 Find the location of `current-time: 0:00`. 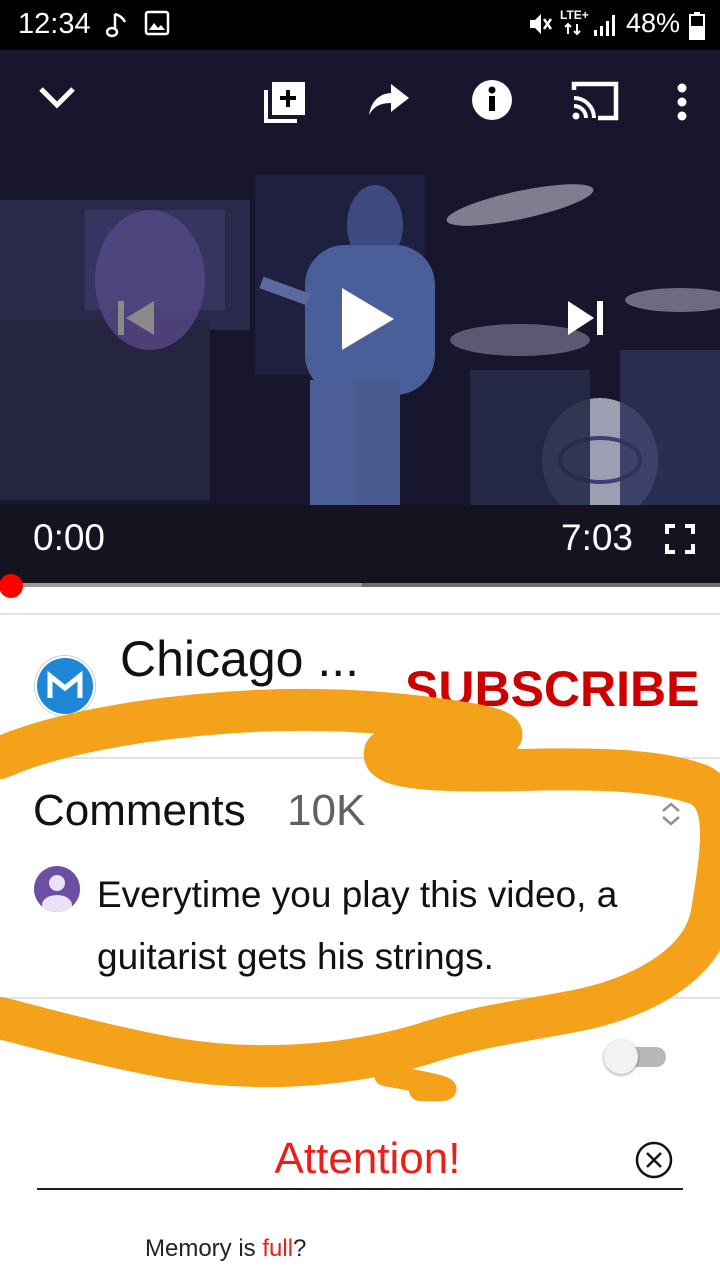

current-time: 0:00 is located at coordinates (69, 537).